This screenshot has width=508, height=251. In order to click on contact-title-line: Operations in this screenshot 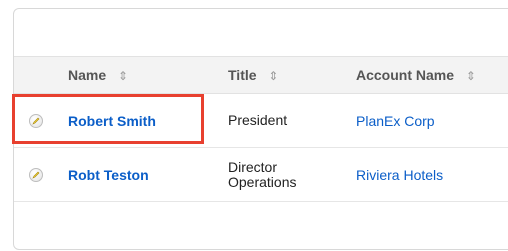, I will do `click(262, 181)`.